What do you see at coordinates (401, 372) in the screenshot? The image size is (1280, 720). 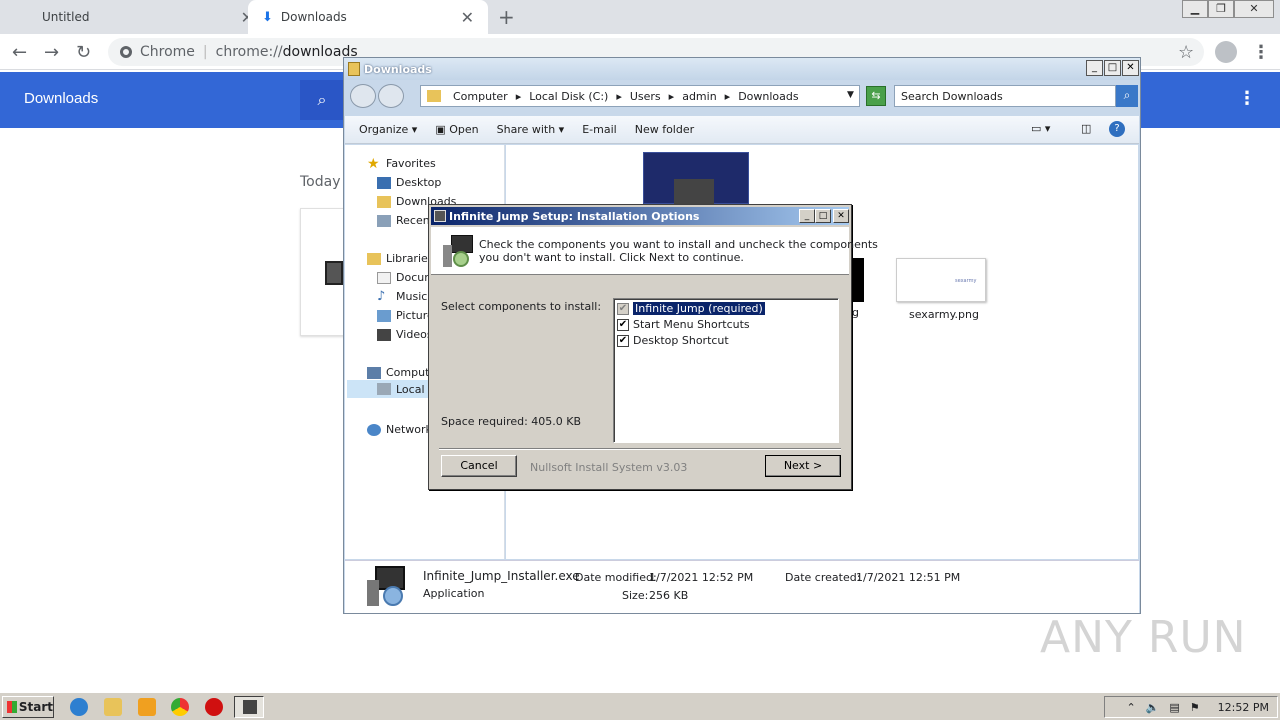 I see `nav-computer: Compute` at bounding box center [401, 372].